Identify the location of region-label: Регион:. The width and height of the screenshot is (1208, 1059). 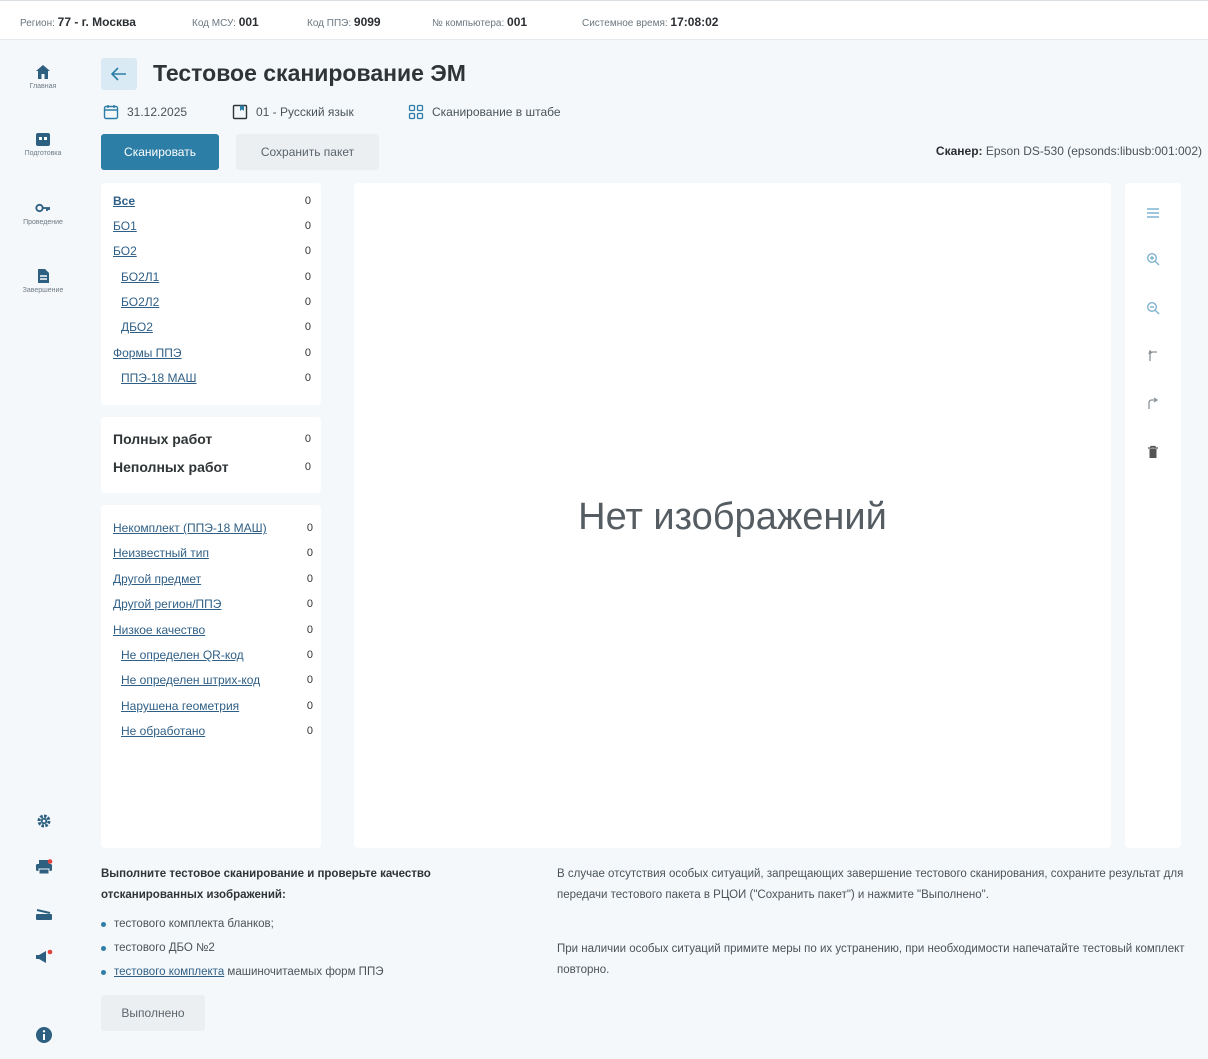
(37, 23).